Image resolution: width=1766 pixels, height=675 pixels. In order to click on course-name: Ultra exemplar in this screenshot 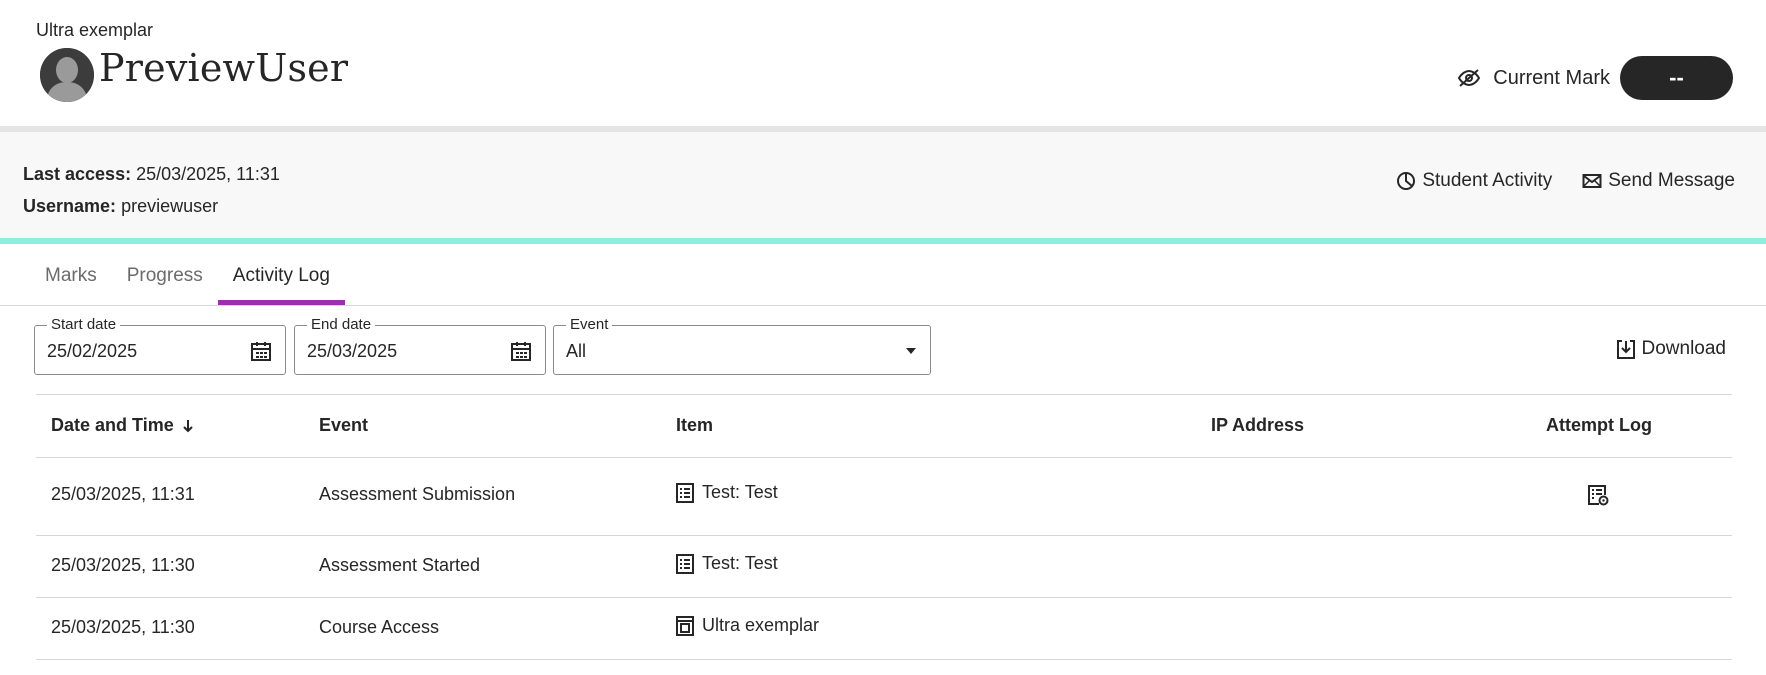, I will do `click(95, 30)`.